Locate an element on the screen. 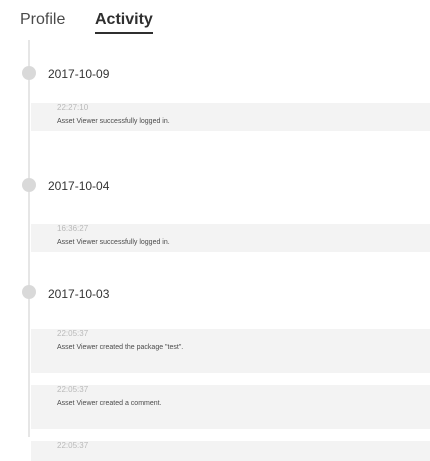 The height and width of the screenshot is (461, 430). tab-profile: Profile is located at coordinates (42, 20).